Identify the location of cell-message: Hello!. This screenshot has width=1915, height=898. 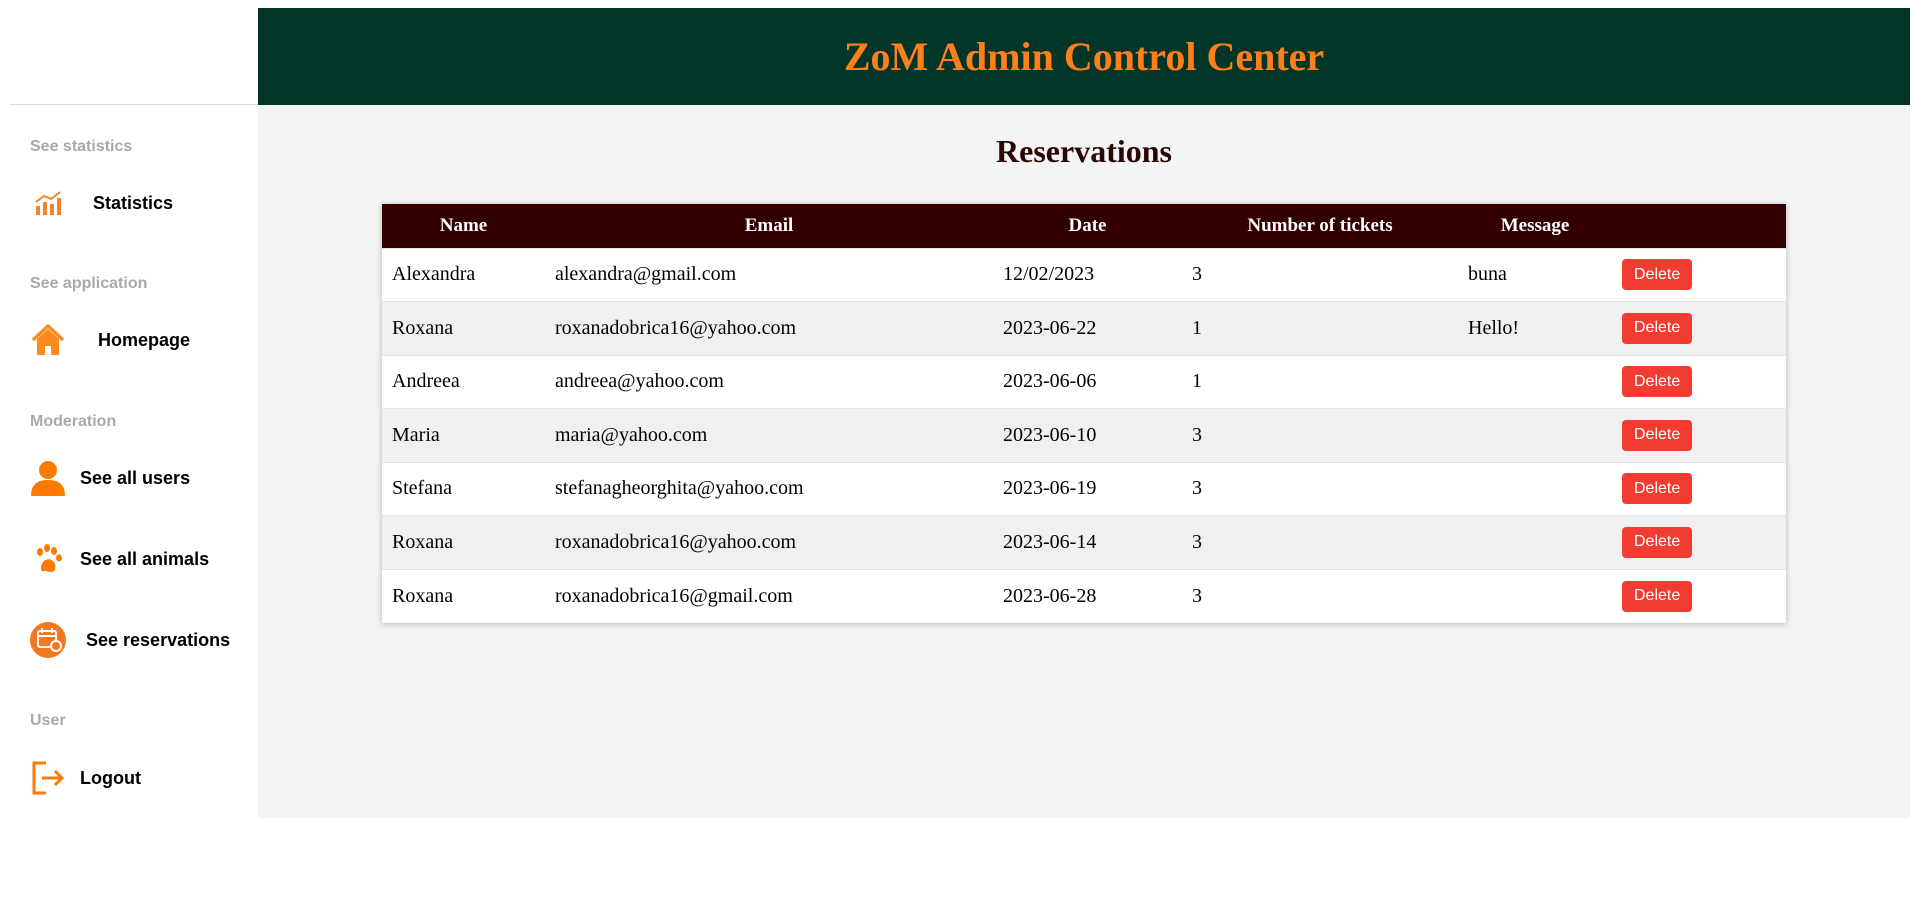
(1494, 327).